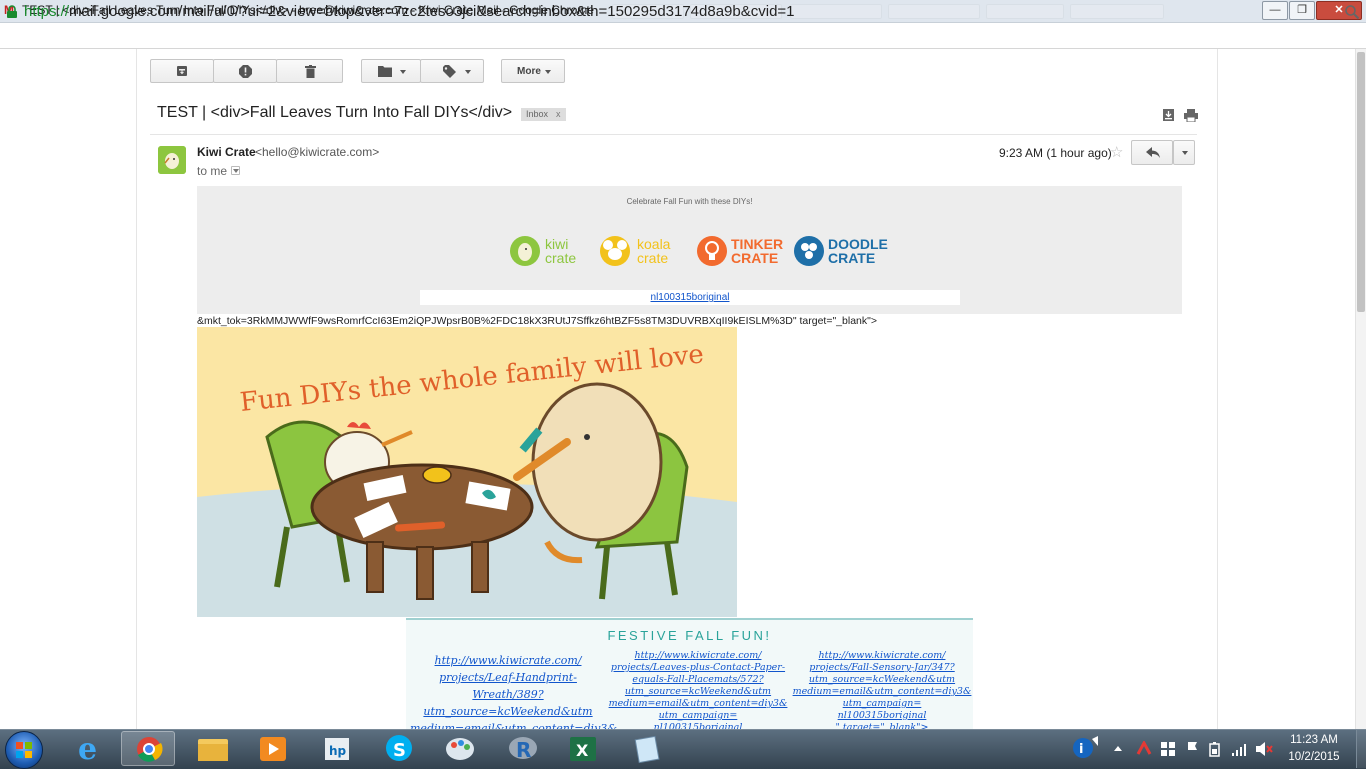 The image size is (1366, 773). I want to click on taskbar-explorer, so click(213, 748).